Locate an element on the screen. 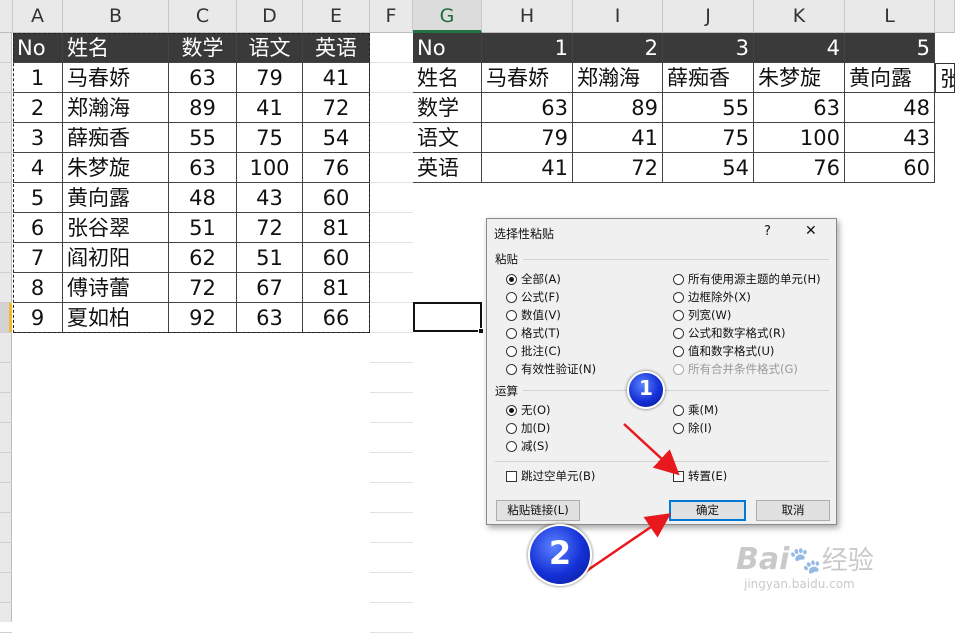 The width and height of the screenshot is (955, 633). arrow-to-transpose is located at coordinates (651, 449).